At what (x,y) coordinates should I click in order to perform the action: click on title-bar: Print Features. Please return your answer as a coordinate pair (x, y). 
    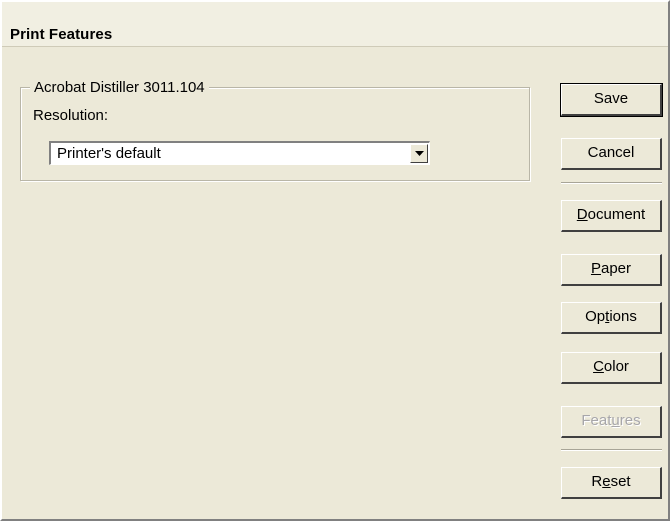
    Looking at the image, I should click on (335, 24).